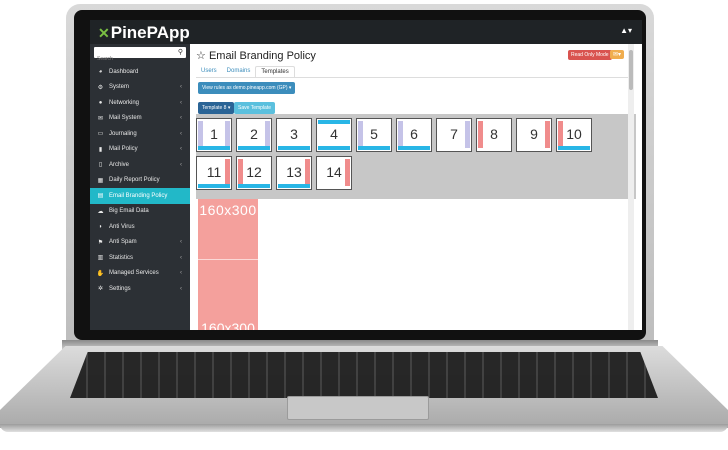 This screenshot has height=450, width=728. Describe the element at coordinates (150, 32) in the screenshot. I see `app-name: PinePApp` at that location.